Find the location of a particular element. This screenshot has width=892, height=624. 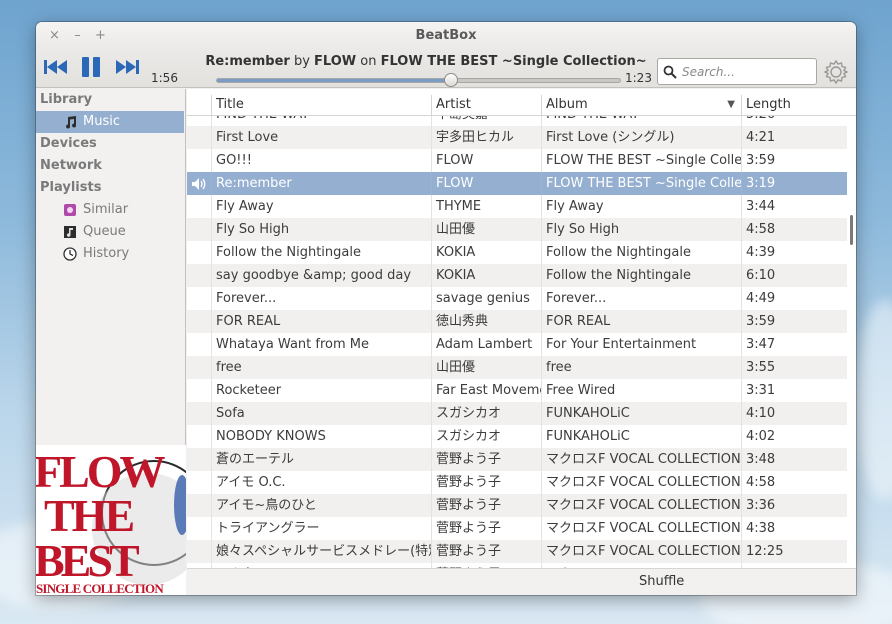

clock-icon is located at coordinates (69, 254).